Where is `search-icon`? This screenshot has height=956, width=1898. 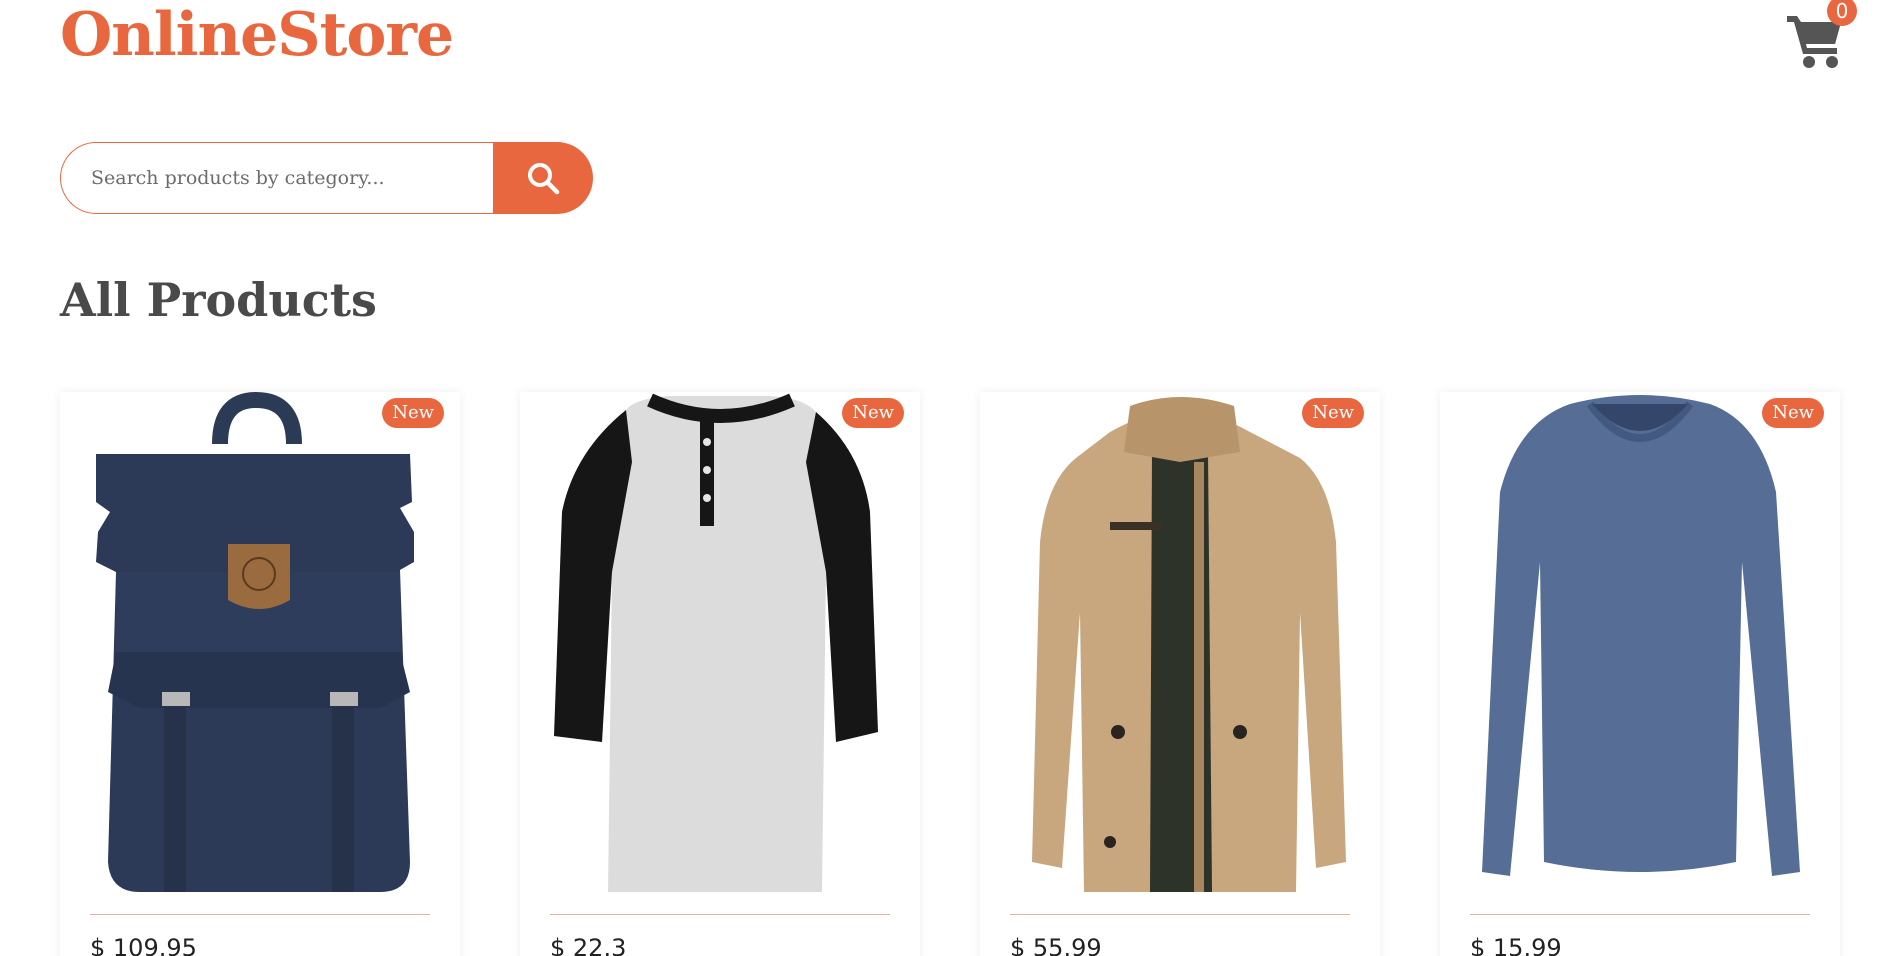
search-icon is located at coordinates (544, 179).